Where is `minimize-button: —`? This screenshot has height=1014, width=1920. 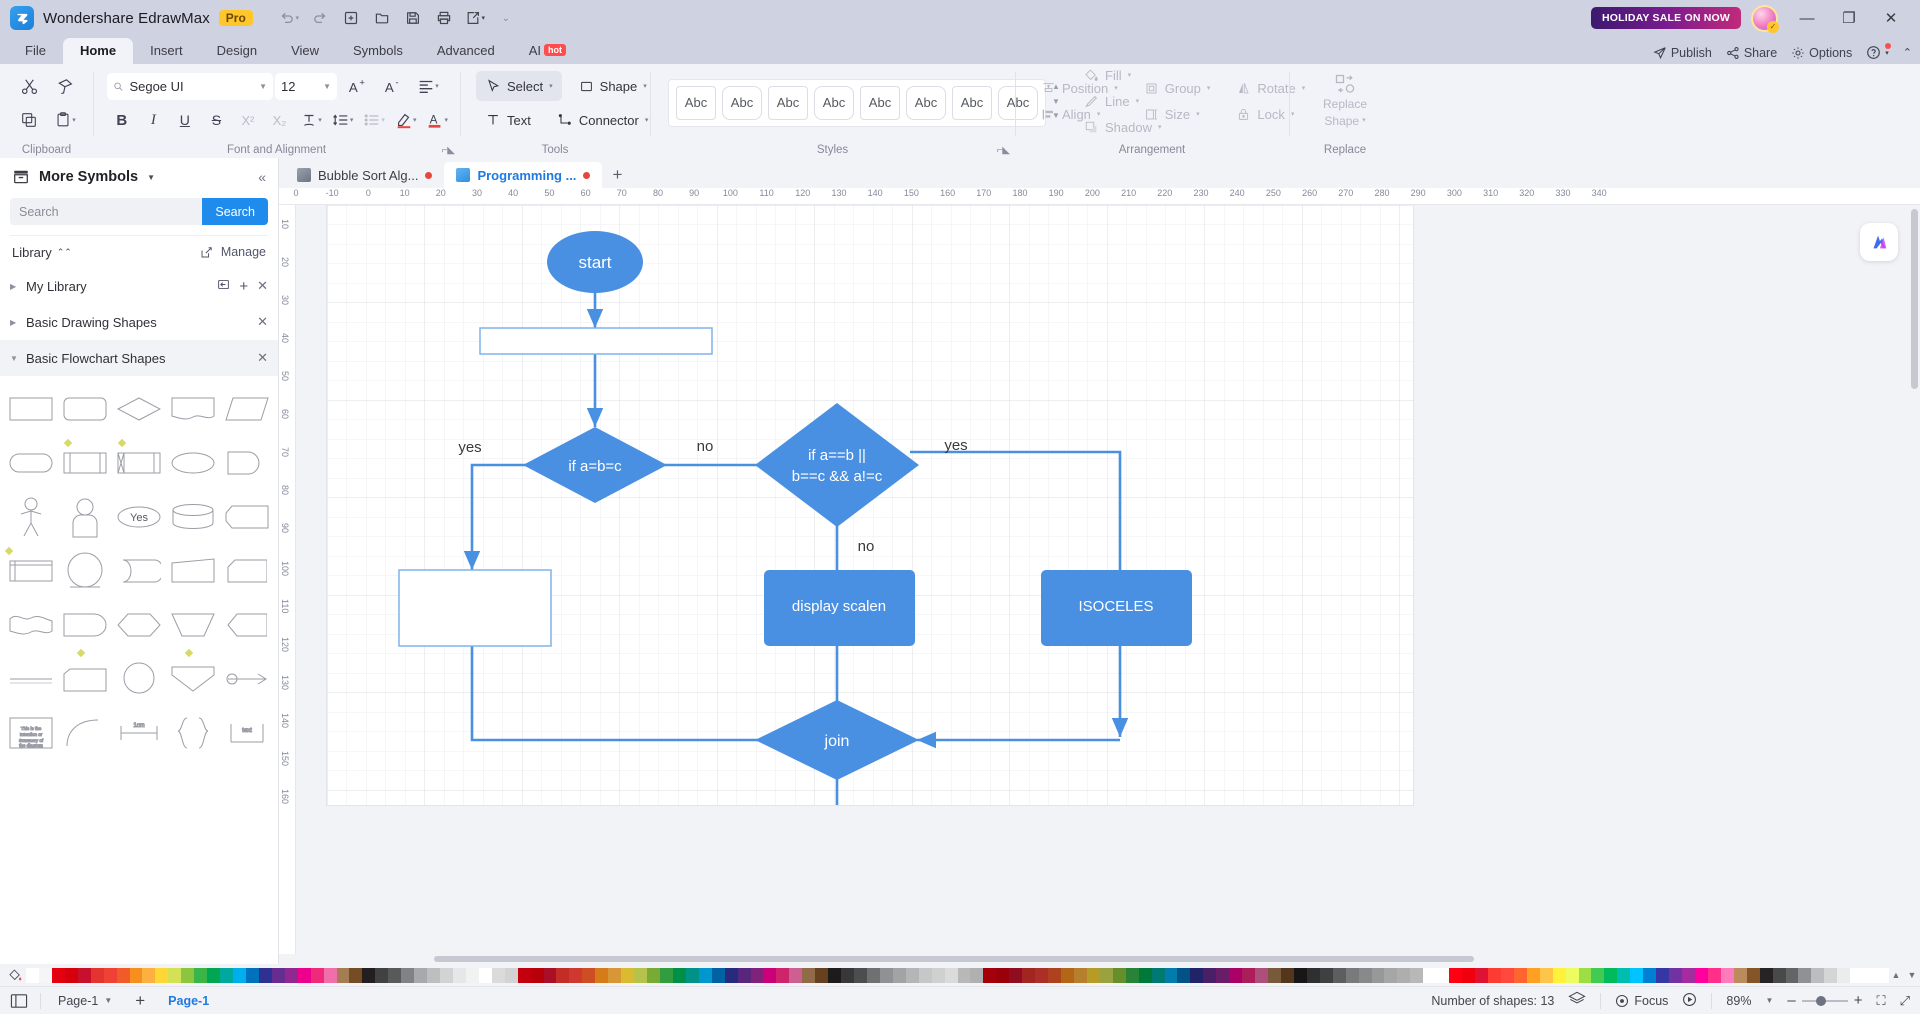 minimize-button: — is located at coordinates (1807, 18).